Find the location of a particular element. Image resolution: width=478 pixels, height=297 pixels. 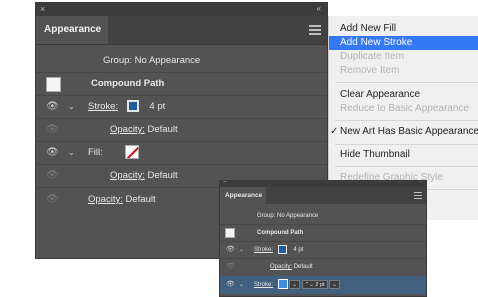

swatch-dropdown: ⌄ is located at coordinates (294, 284).